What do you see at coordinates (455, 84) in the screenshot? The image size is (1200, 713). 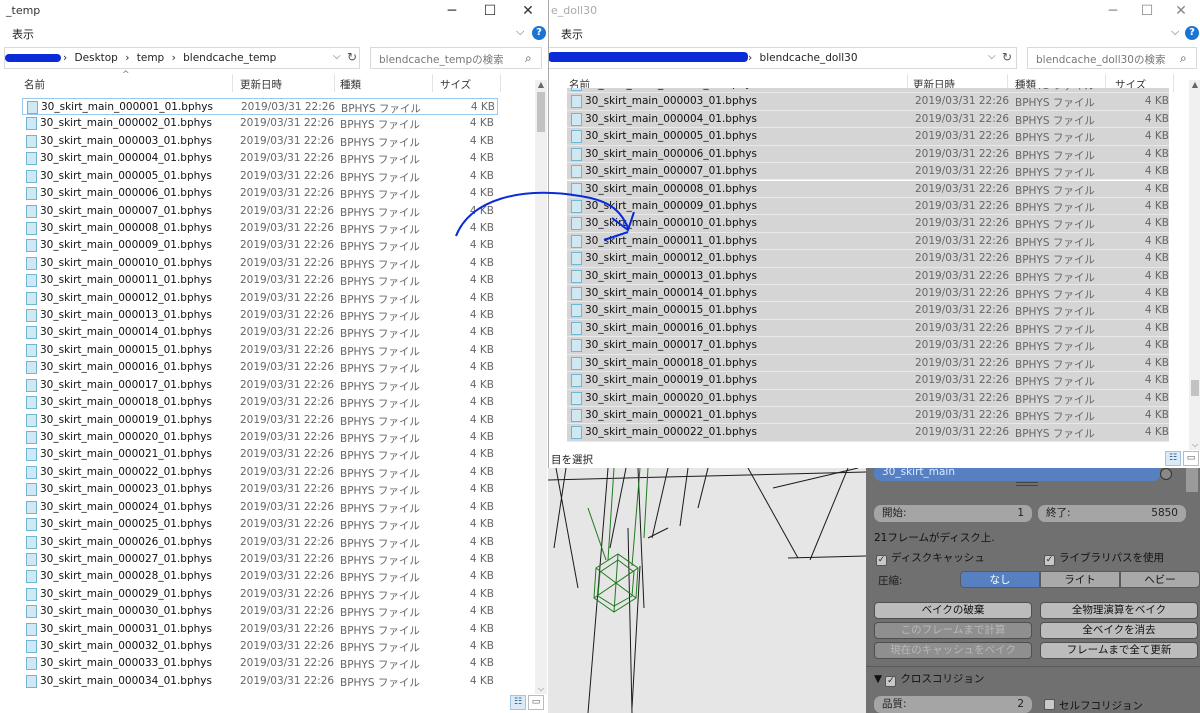 I see `column-size: サイズ` at bounding box center [455, 84].